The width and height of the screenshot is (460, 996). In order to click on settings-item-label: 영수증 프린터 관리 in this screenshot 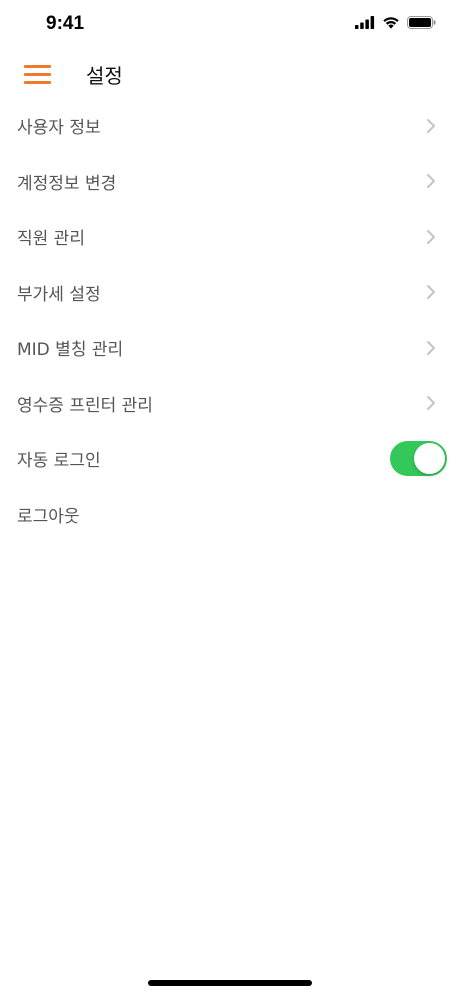, I will do `click(85, 405)`.